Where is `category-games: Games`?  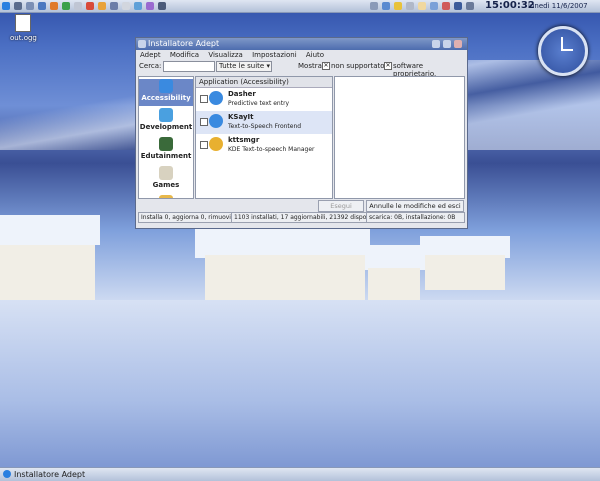
category-games: Games is located at coordinates (166, 179).